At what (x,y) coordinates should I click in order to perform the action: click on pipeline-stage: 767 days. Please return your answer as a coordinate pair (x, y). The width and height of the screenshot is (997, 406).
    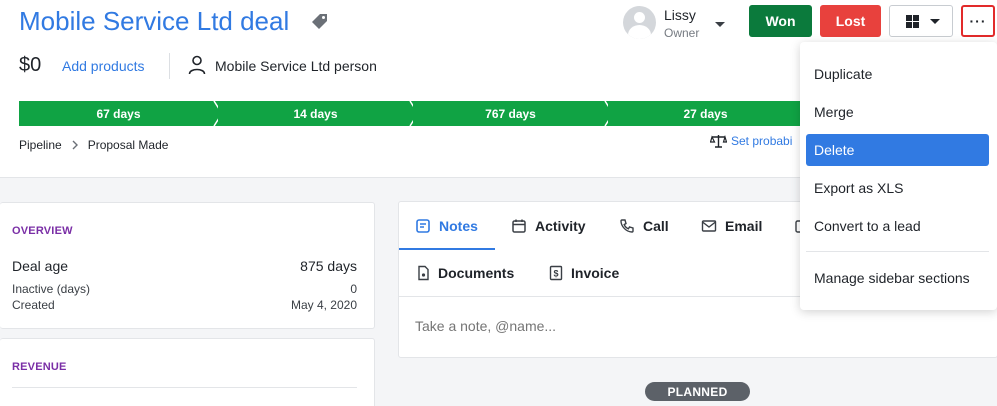
    Looking at the image, I should click on (510, 113).